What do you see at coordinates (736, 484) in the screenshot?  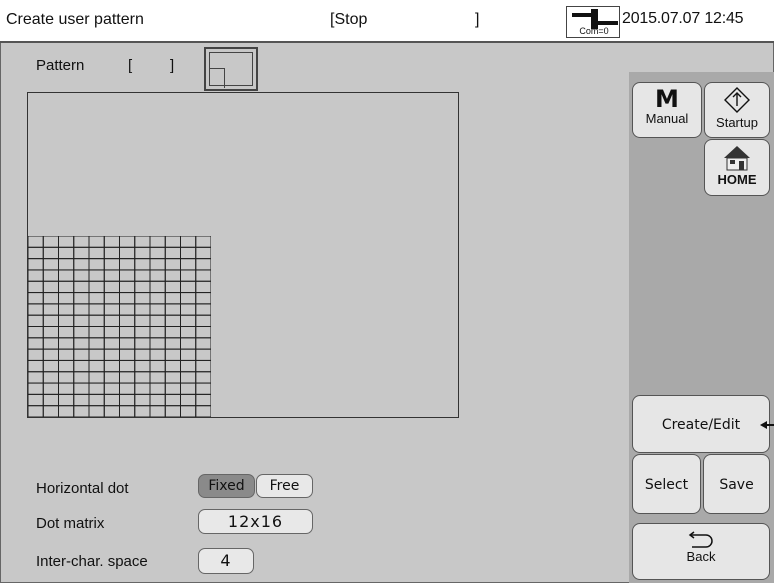 I see `save-button: Save` at bounding box center [736, 484].